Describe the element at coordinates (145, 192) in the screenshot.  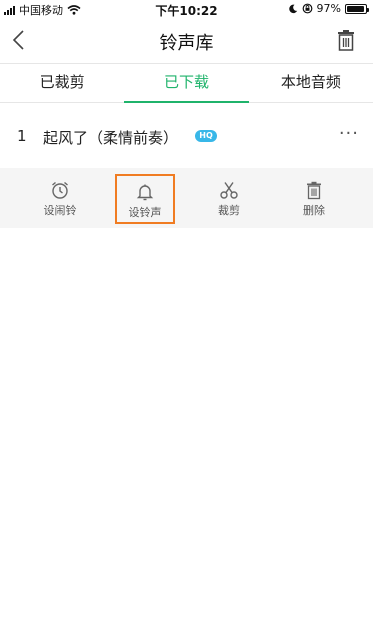
I see `bell-icon` at that location.